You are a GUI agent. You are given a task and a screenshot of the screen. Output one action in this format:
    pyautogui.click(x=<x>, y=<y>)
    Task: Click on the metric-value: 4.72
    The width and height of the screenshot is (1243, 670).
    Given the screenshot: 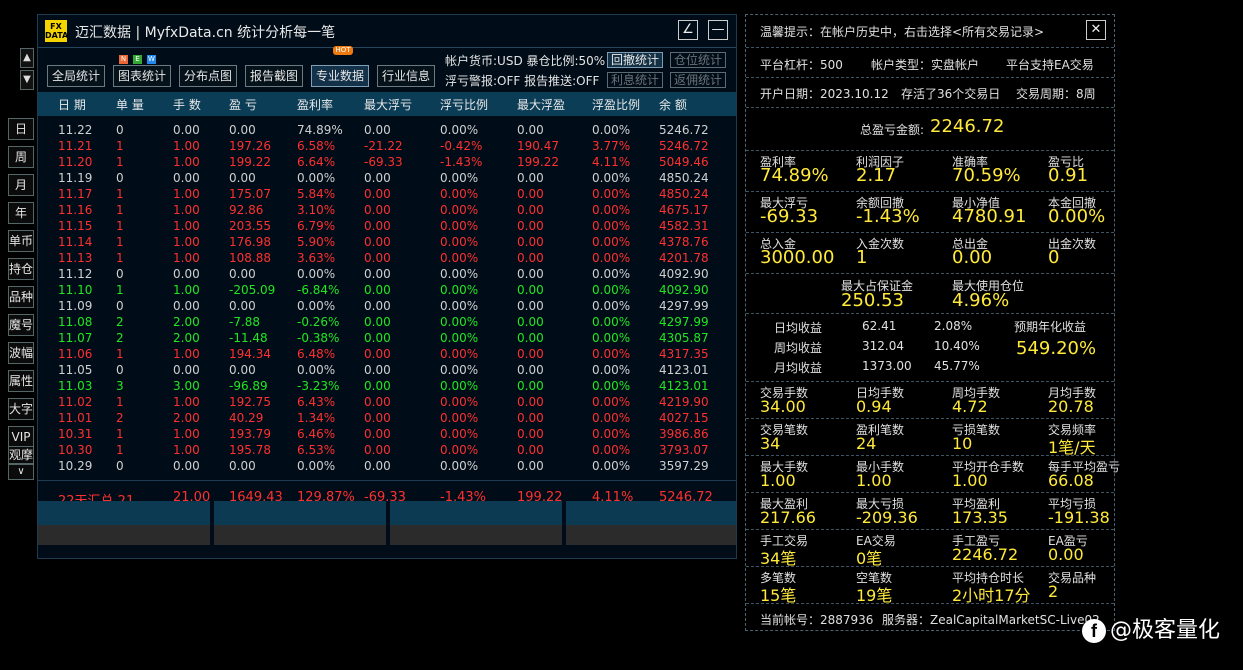 What is the action you would take?
    pyautogui.click(x=970, y=406)
    